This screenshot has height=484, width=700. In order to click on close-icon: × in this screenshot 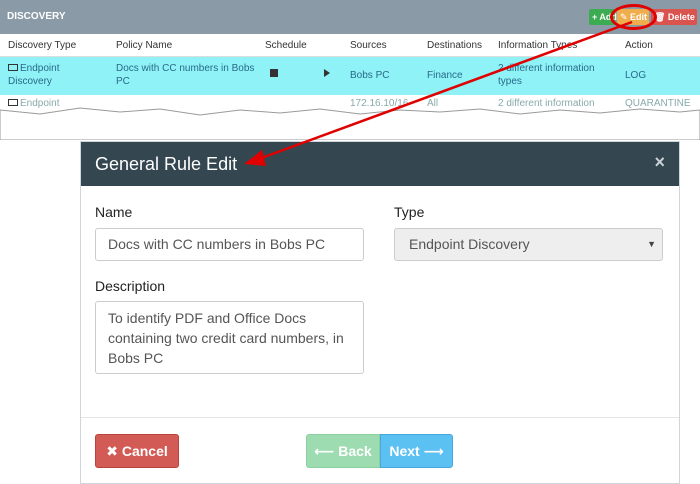, I will do `click(659, 162)`.